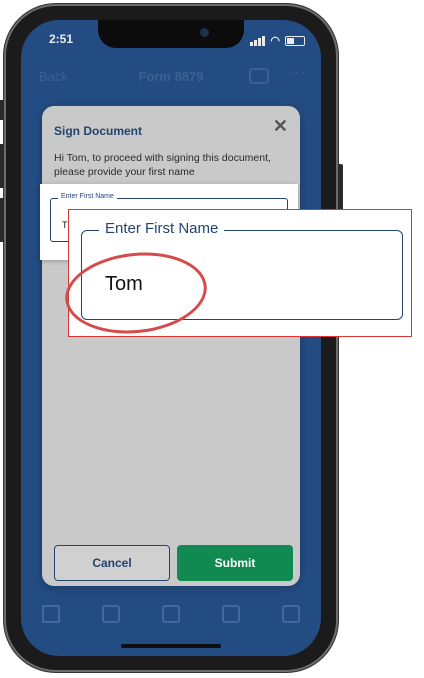  I want to click on first-name-value-truncated: T, so click(65, 225).